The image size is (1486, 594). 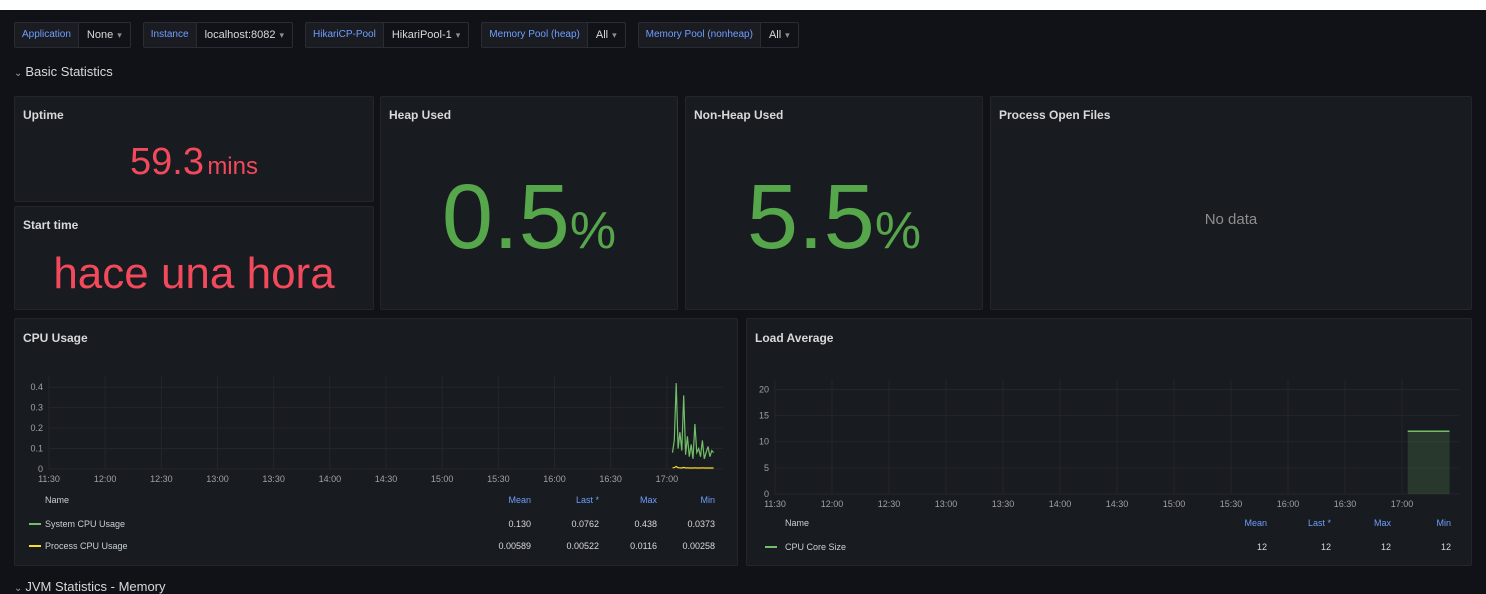 What do you see at coordinates (815, 547) in the screenshot?
I see `legend-series-name: CPU Core Size` at bounding box center [815, 547].